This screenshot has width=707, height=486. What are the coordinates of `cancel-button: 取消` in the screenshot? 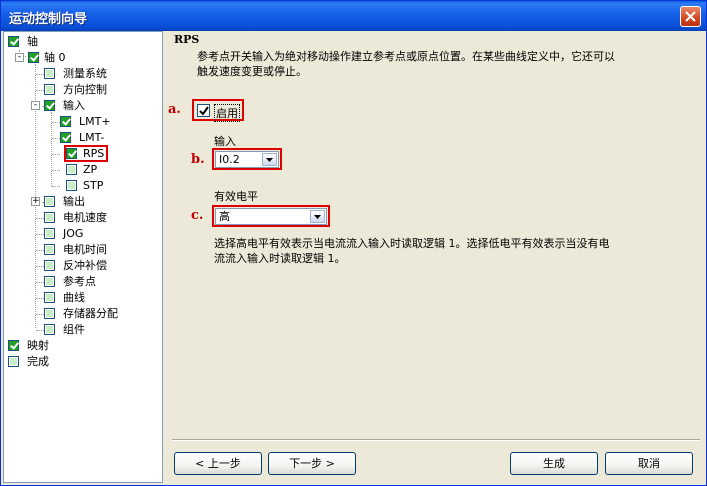 It's located at (649, 463).